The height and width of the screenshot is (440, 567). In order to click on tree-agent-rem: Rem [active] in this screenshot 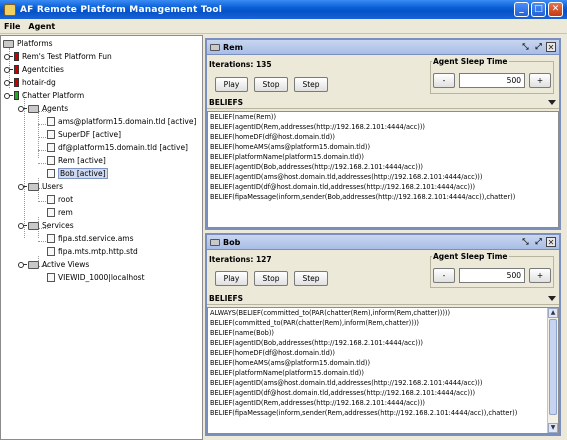, I will do `click(76, 160)`.